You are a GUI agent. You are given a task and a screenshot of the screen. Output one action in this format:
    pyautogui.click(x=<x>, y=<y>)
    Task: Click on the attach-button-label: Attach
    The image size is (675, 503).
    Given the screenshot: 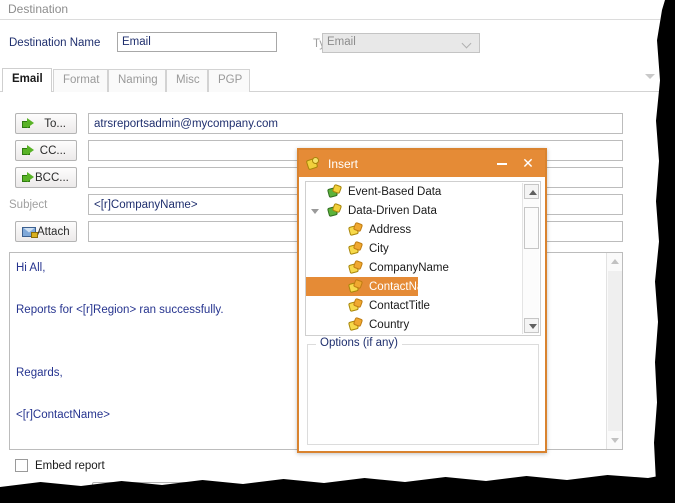 What is the action you would take?
    pyautogui.click(x=53, y=231)
    